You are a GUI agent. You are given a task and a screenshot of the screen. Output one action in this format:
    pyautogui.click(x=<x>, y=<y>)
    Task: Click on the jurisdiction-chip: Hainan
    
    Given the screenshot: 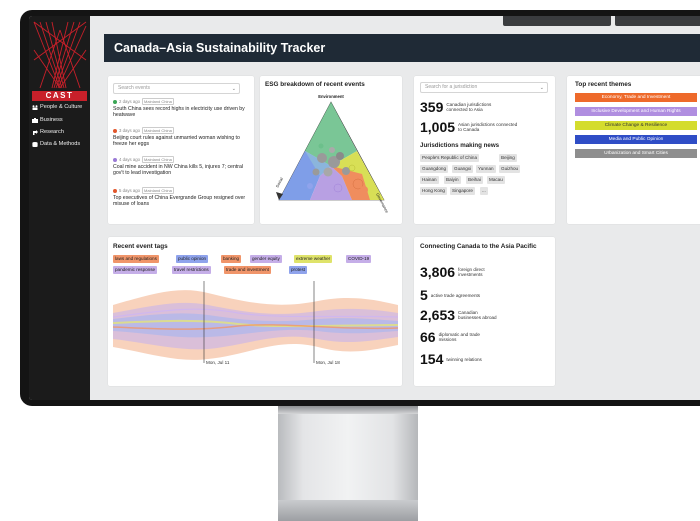 What is the action you would take?
    pyautogui.click(x=429, y=180)
    